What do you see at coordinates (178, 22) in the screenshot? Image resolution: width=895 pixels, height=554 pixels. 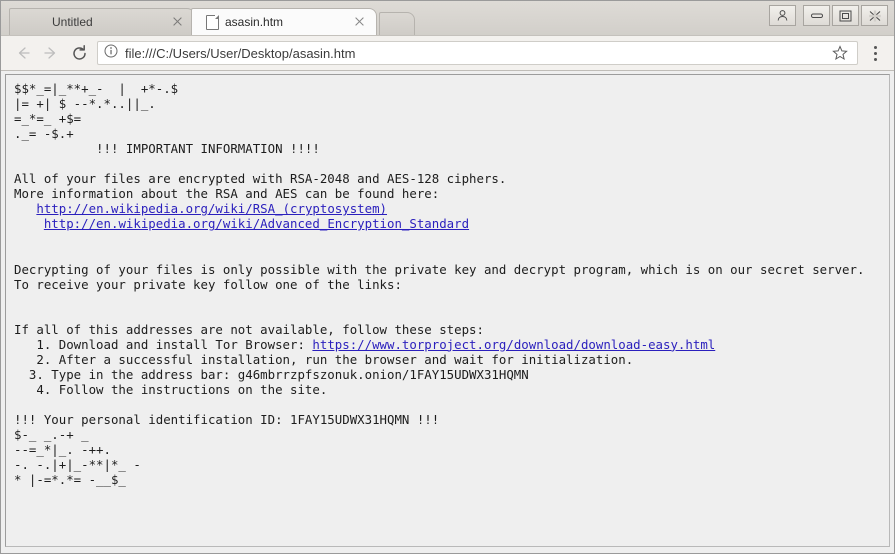 I see `tab-untitled-close-icon` at bounding box center [178, 22].